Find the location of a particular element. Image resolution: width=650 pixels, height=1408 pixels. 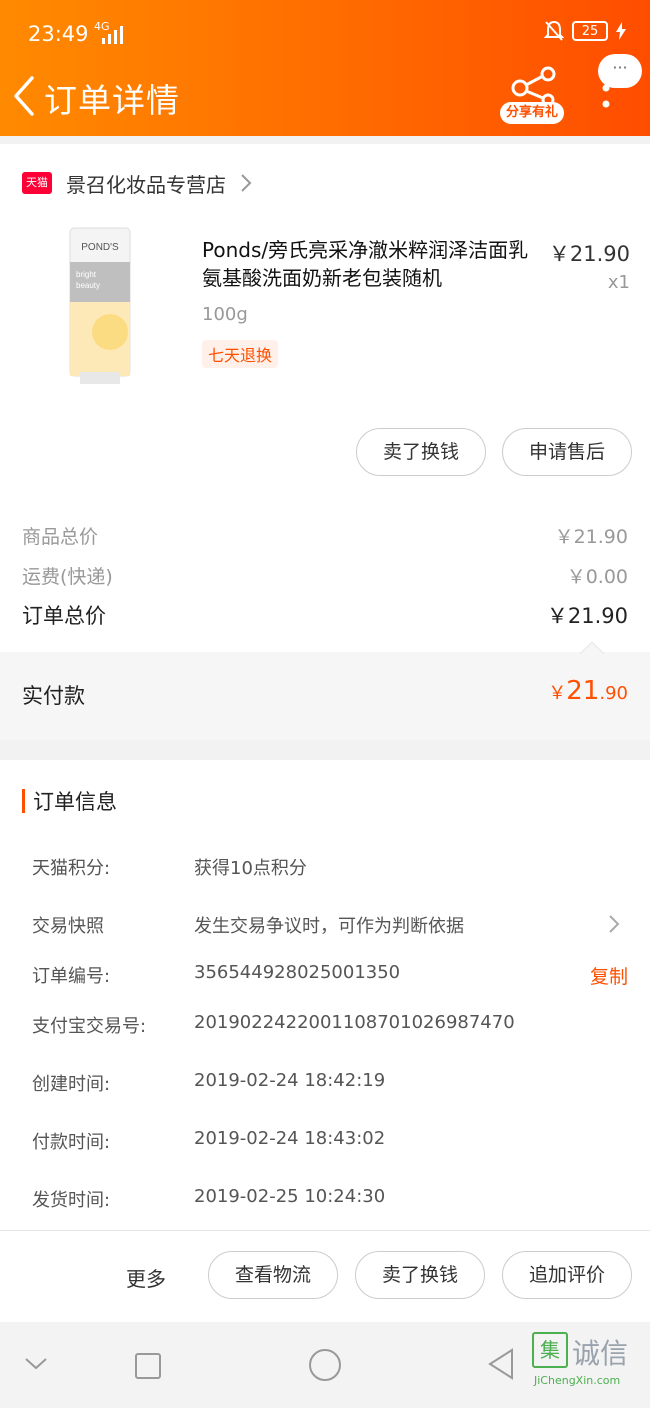

product-price: ￥21.90 is located at coordinates (589, 254).